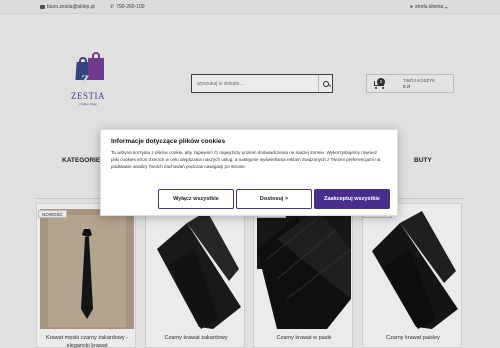 This screenshot has width=500, height=348. Describe the element at coordinates (196, 199) in the screenshot. I see `reject-all-button: Wyłącz wszystkie` at that location.